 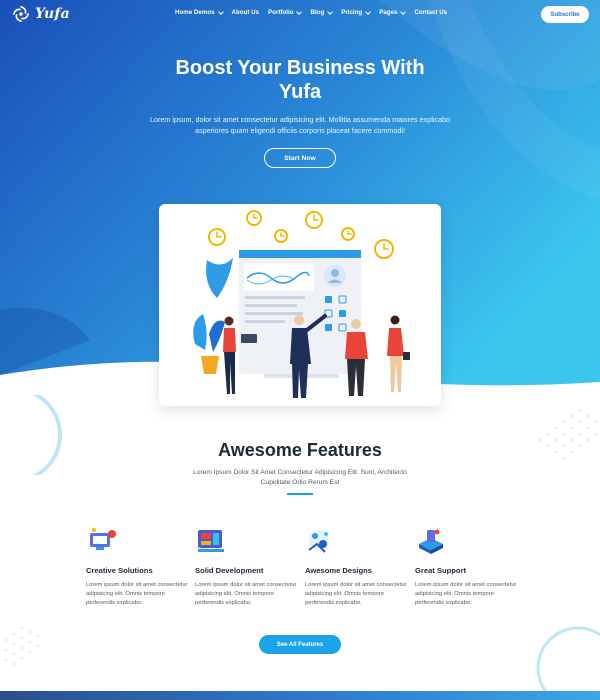 I want to click on nav-item-about-us: About Us, so click(x=246, y=12).